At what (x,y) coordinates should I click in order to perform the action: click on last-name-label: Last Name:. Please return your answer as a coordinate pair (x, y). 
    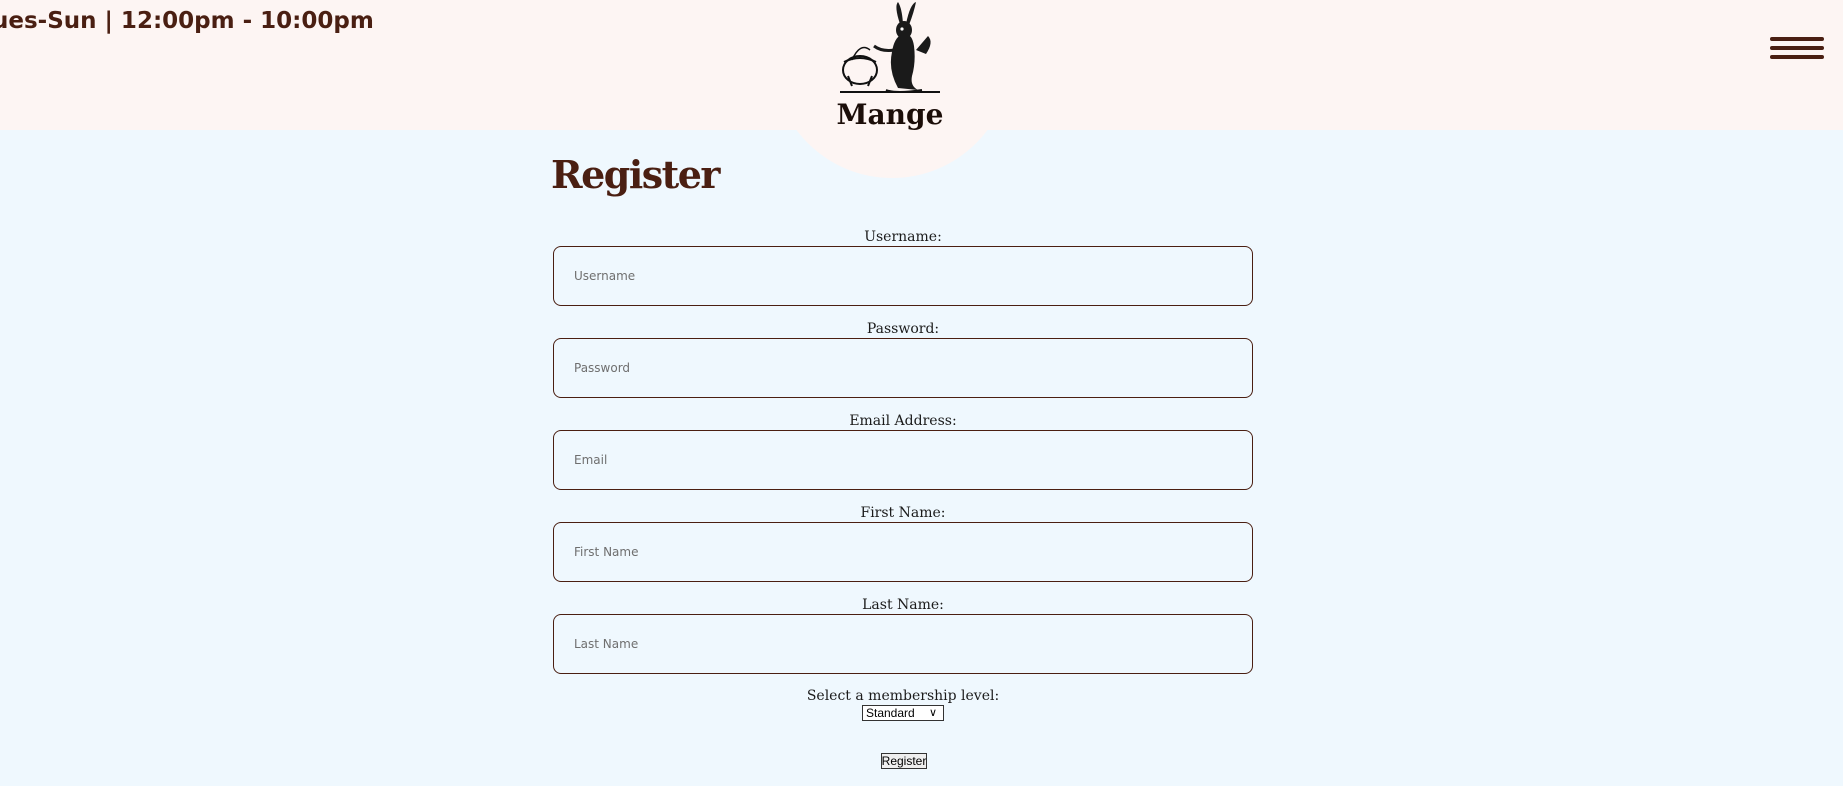
    Looking at the image, I should click on (903, 605).